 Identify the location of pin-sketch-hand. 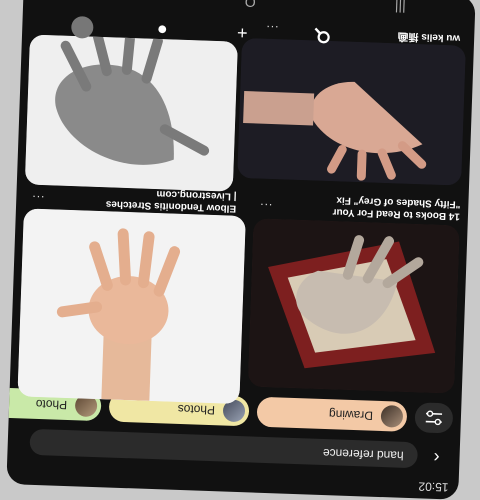
(131, 113).